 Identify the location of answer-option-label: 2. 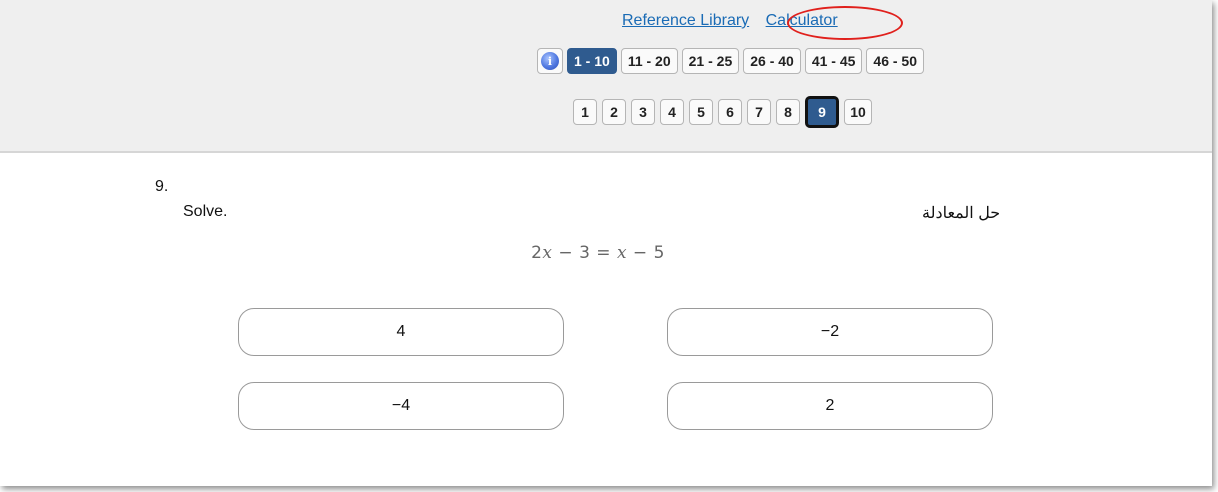
(830, 405).